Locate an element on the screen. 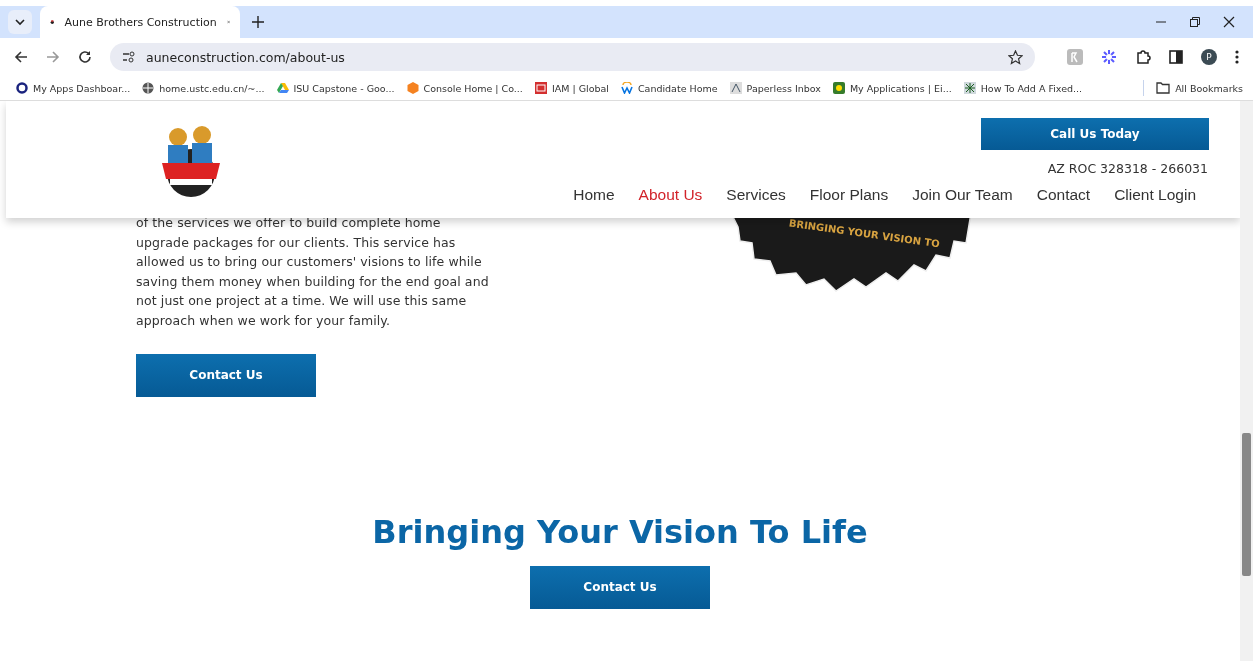  globe-icon is located at coordinates (148, 88).